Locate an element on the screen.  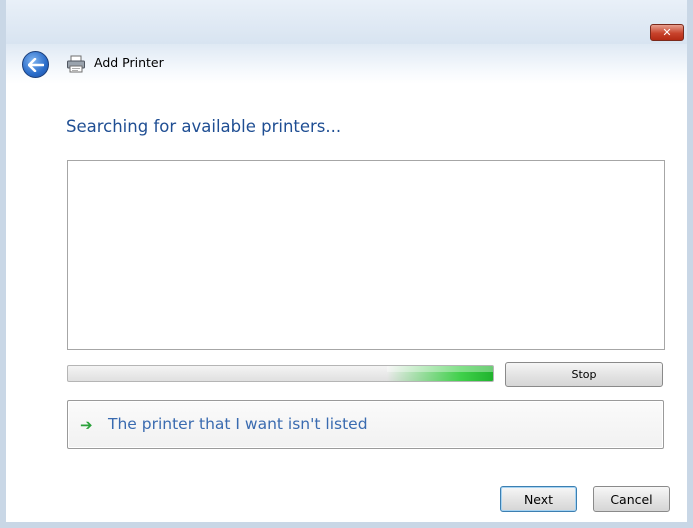
back-arrow-icon is located at coordinates (35, 64).